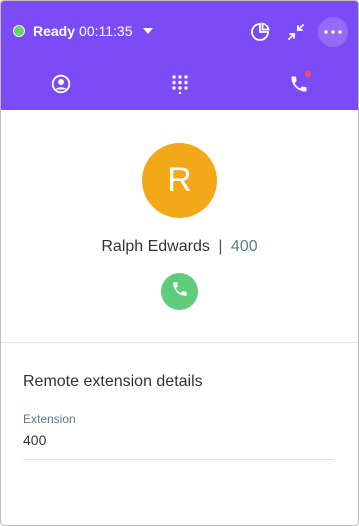  What do you see at coordinates (260, 32) in the screenshot?
I see `pie-chart-icon` at bounding box center [260, 32].